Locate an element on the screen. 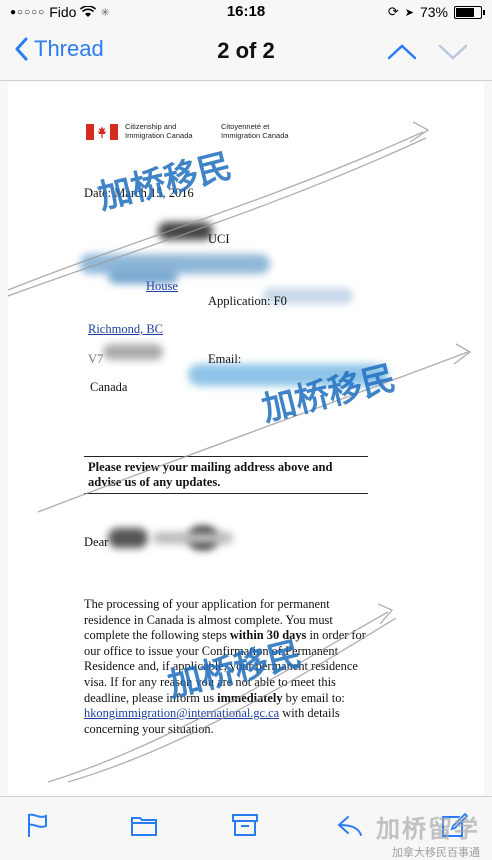  move-to-folder-button is located at coordinates (144, 825).